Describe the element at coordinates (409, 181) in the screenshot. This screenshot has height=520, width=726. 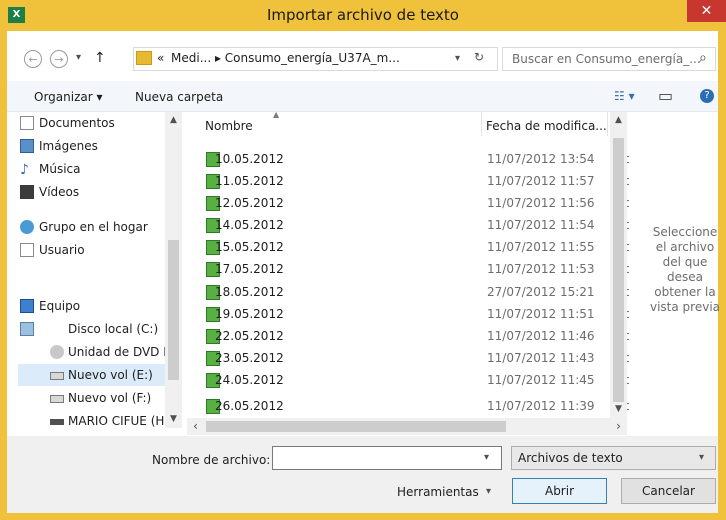
I see `file-row: 11.05.201211/07/2012 11:57Arcl` at that location.